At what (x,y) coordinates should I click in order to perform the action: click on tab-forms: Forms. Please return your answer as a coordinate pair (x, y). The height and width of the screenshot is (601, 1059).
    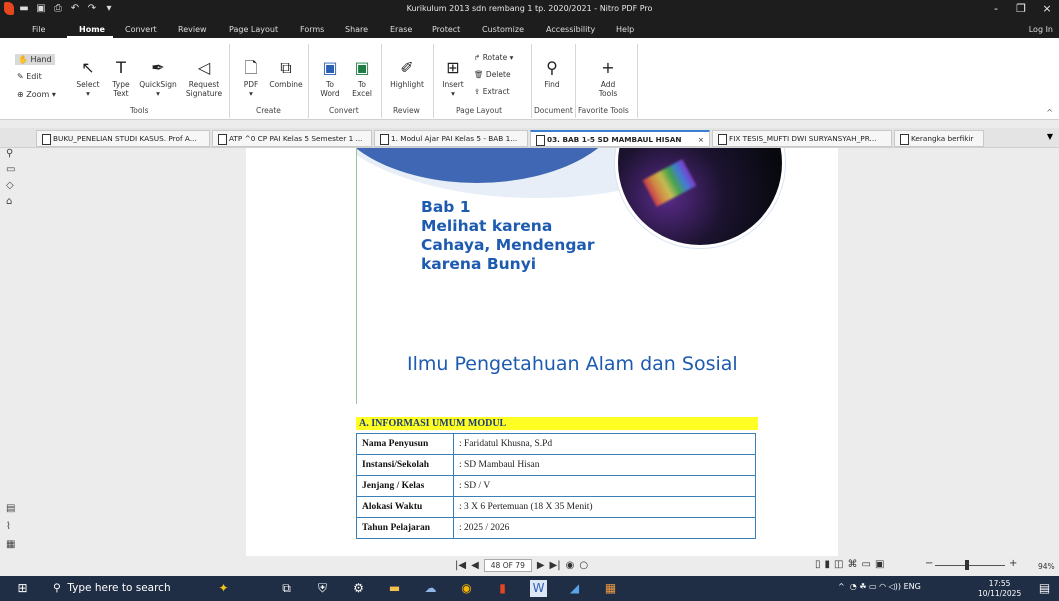
    Looking at the image, I should click on (312, 29).